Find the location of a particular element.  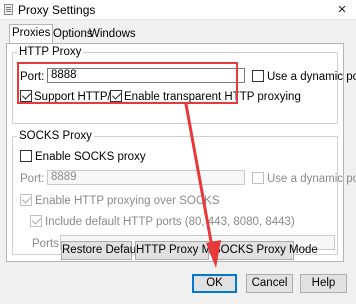

ok-button: OK is located at coordinates (214, 283).